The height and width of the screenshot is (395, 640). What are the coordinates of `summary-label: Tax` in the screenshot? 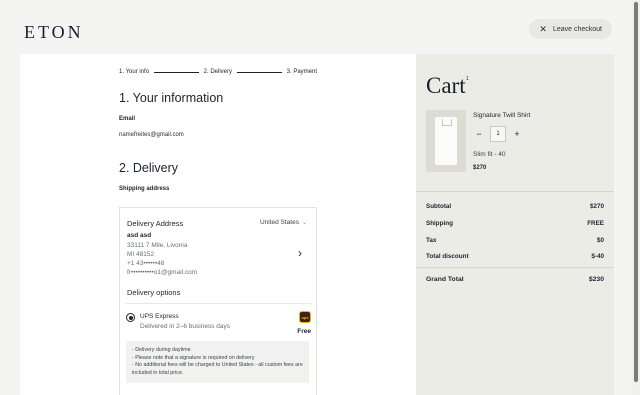 It's located at (431, 240).